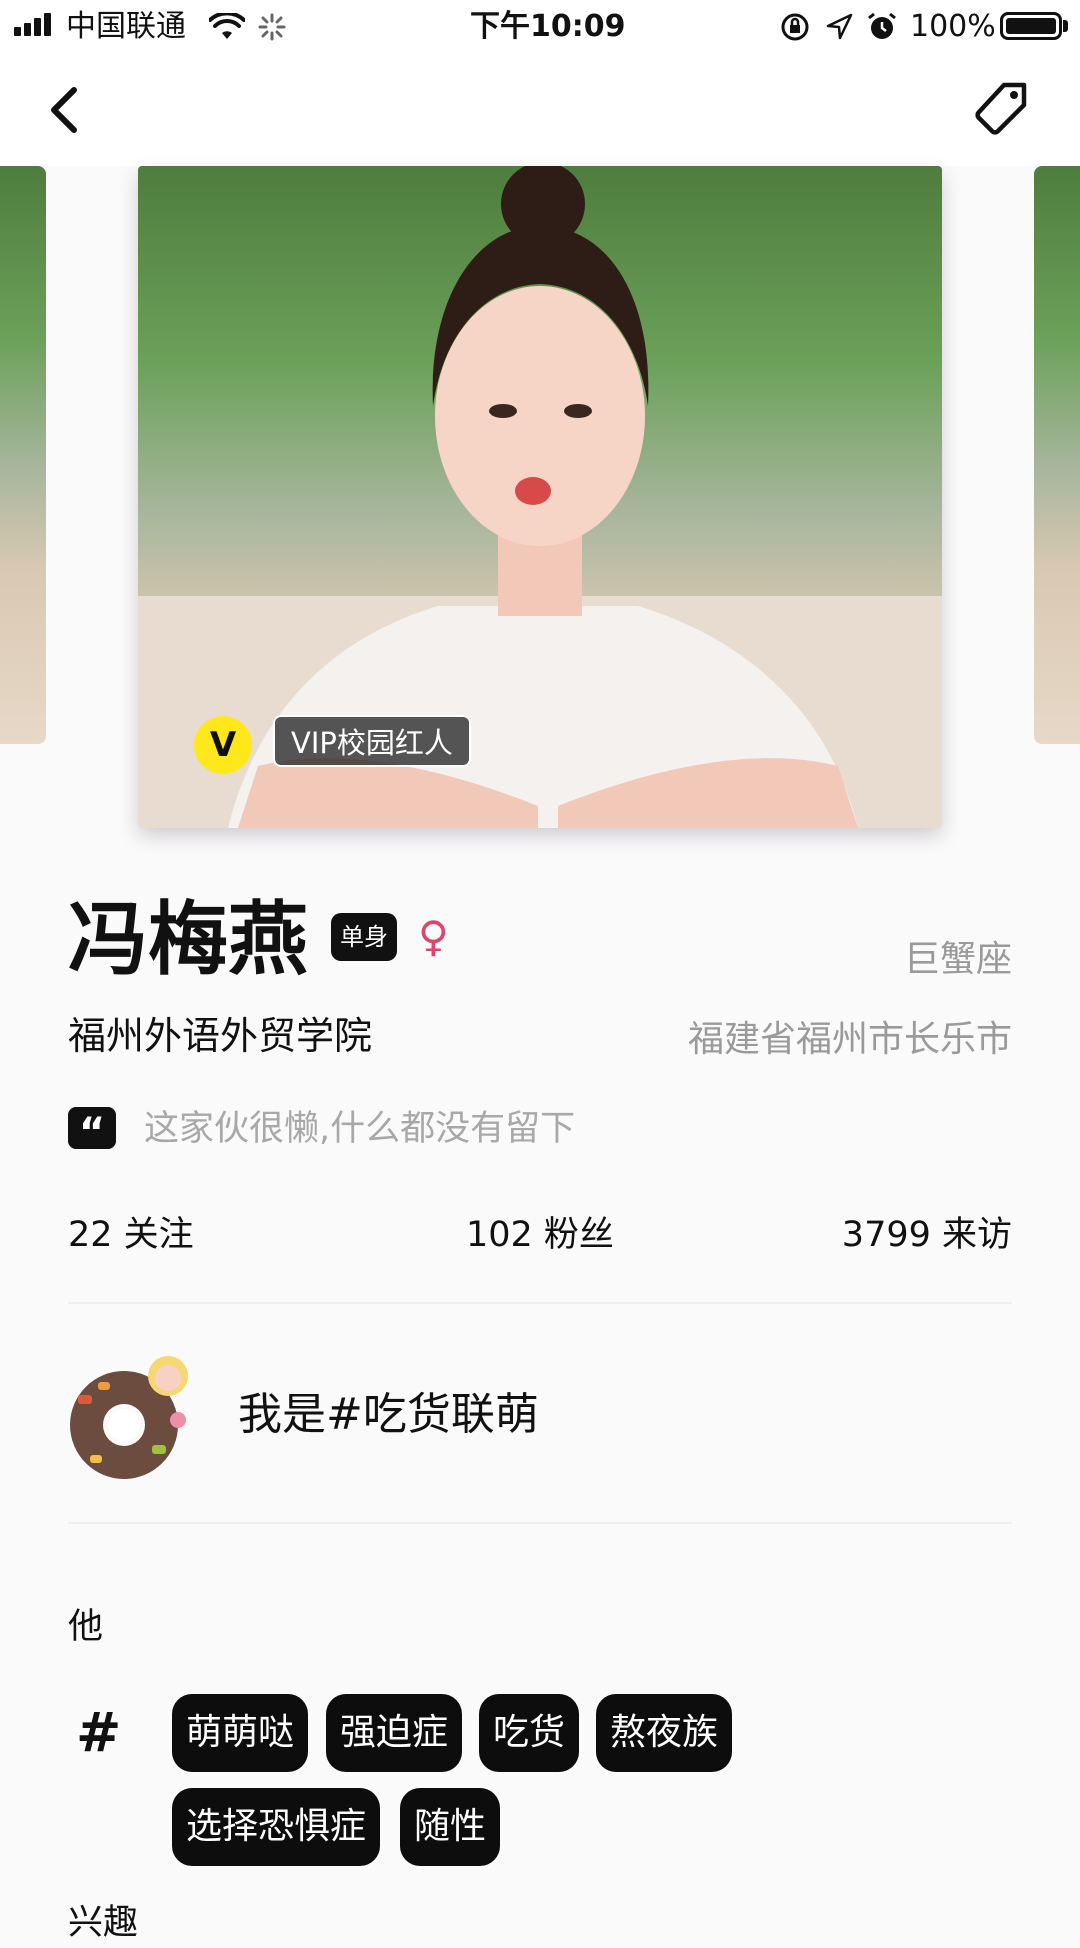  Describe the element at coordinates (1065, 26) in the screenshot. I see `battery-nub` at that location.